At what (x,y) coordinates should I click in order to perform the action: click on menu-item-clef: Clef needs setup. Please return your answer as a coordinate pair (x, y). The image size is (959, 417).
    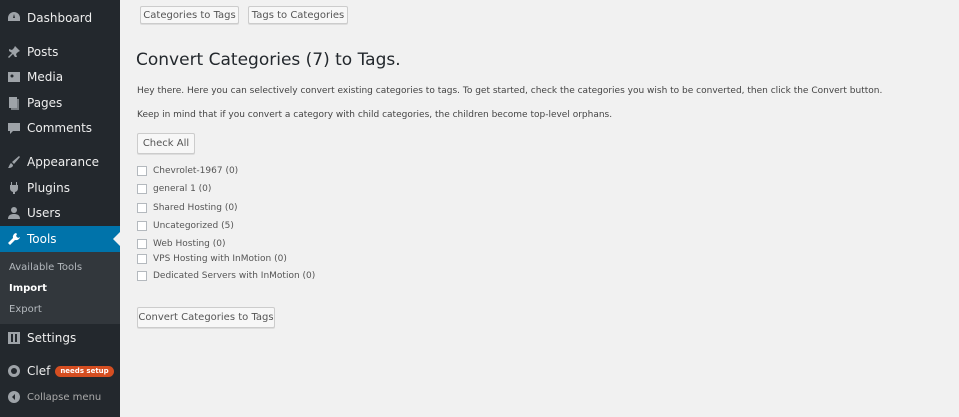
    Looking at the image, I should click on (60, 371).